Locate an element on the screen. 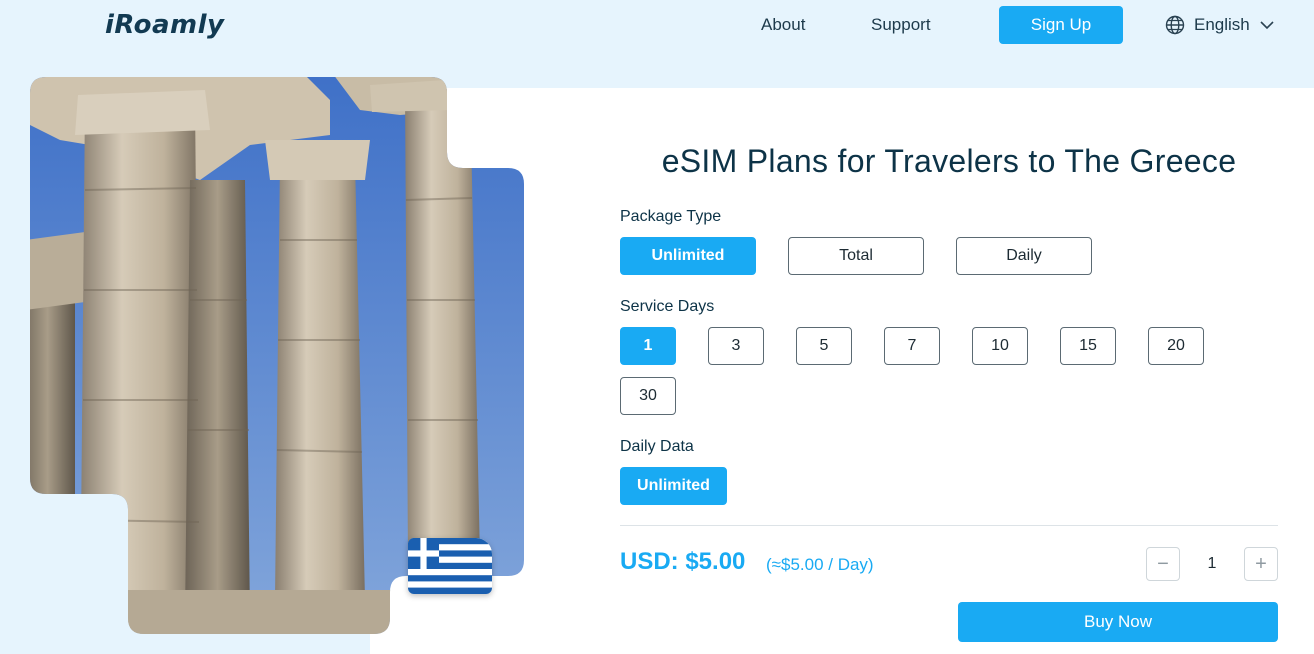  language-selector: English is located at coordinates (1220, 25).